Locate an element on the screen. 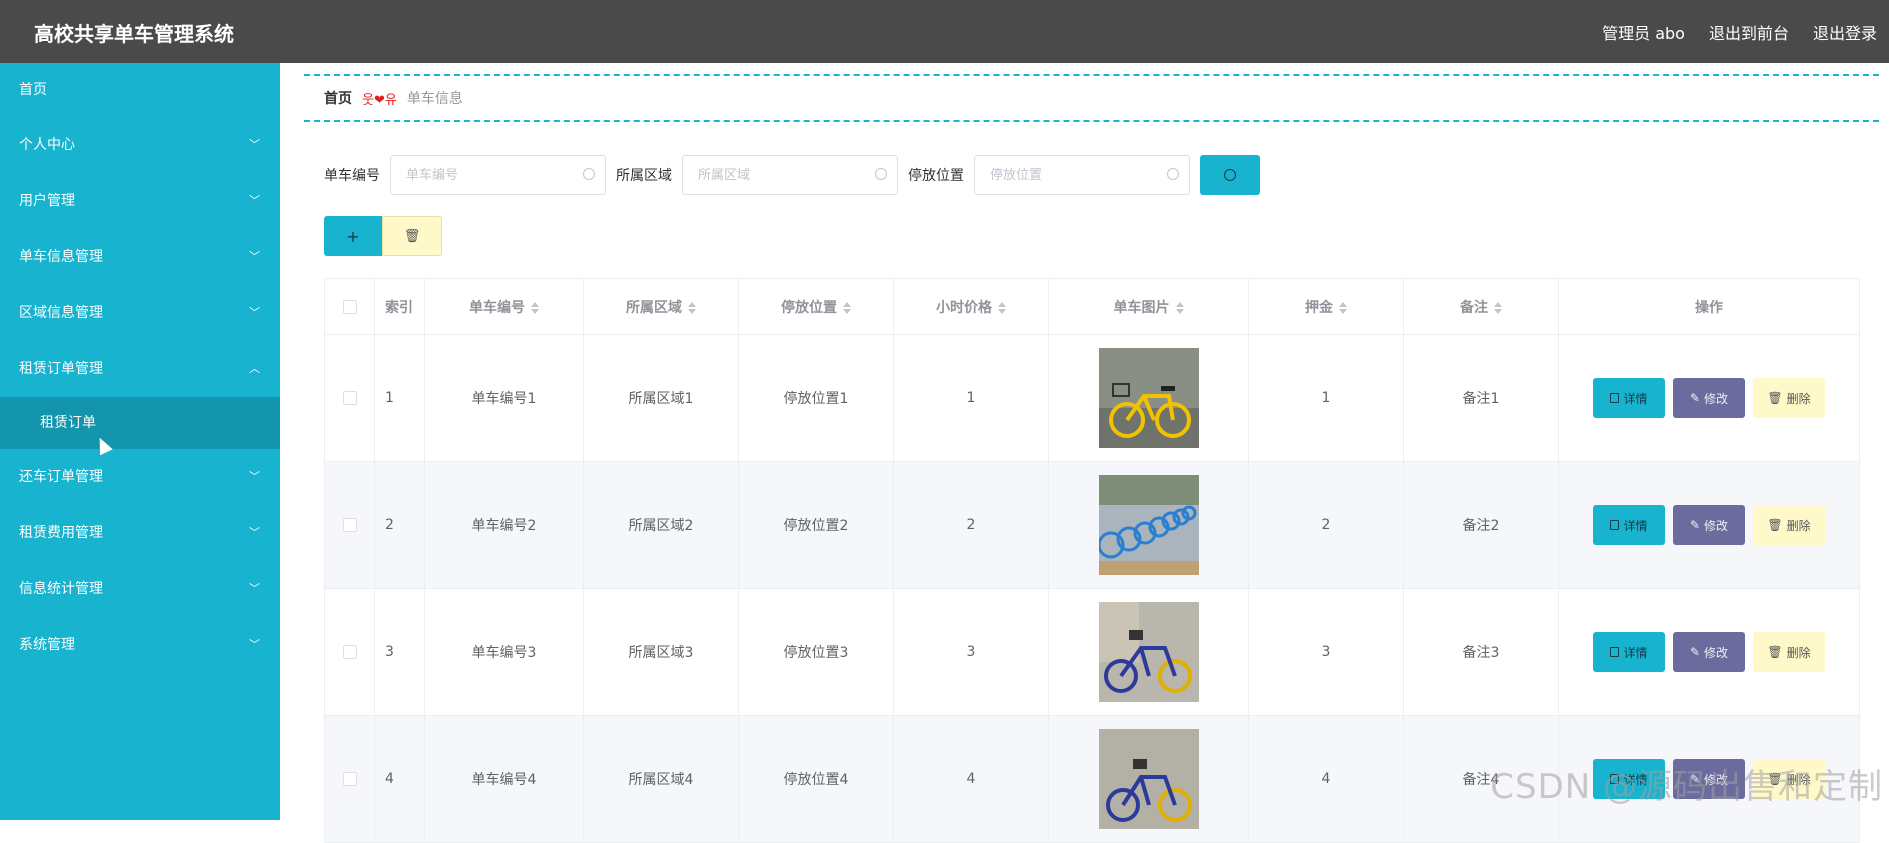 Image resolution: width=1889 pixels, height=843 pixels. edit-label: 修改 is located at coordinates (1716, 525).